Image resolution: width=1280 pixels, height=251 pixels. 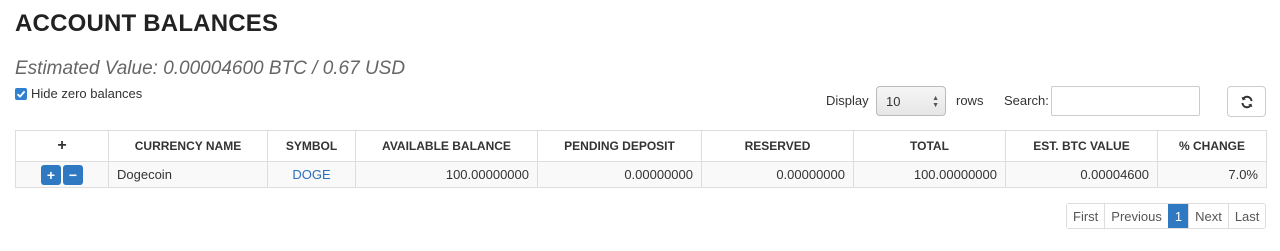 What do you see at coordinates (446, 146) in the screenshot?
I see `col-header-available-balance: AVAILABLE BALANCE` at bounding box center [446, 146].